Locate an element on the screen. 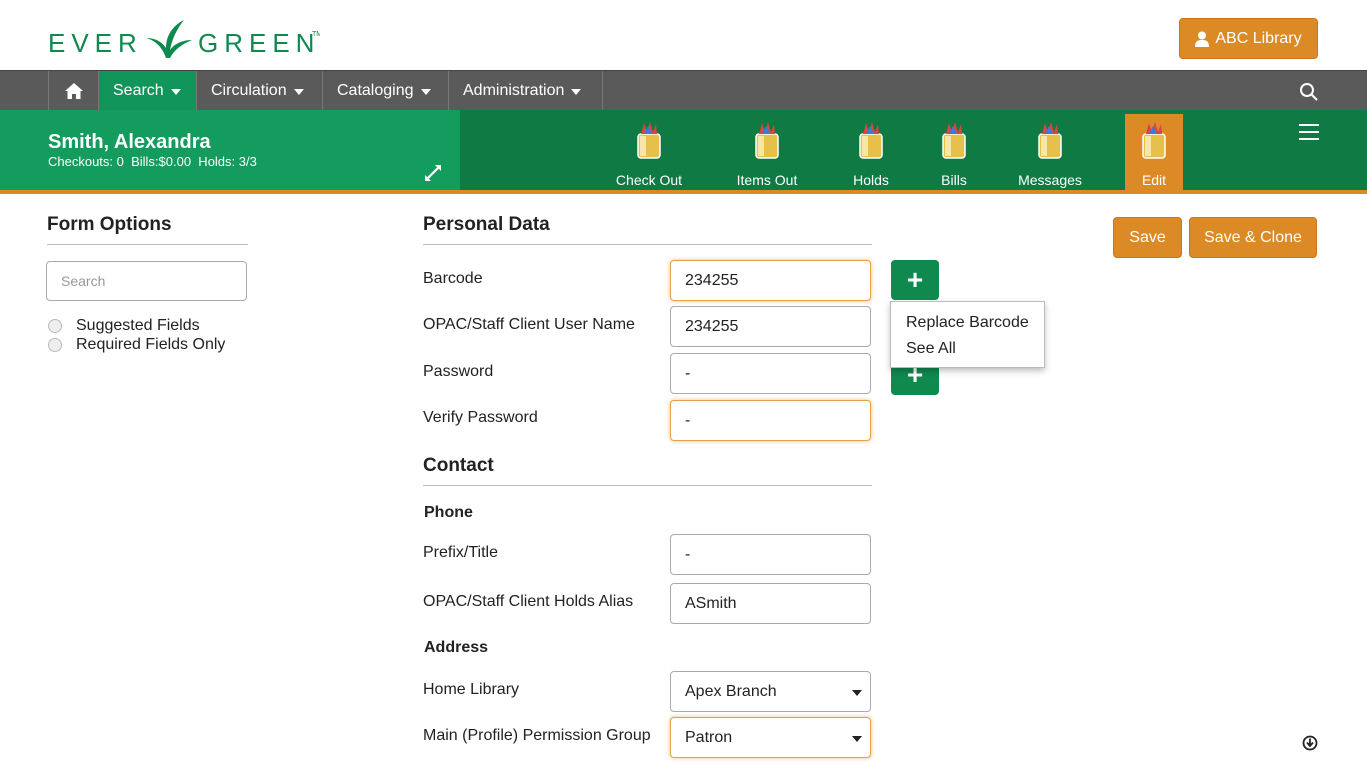 The height and width of the screenshot is (768, 1367). holds-alias-input: ASmith is located at coordinates (770, 603).